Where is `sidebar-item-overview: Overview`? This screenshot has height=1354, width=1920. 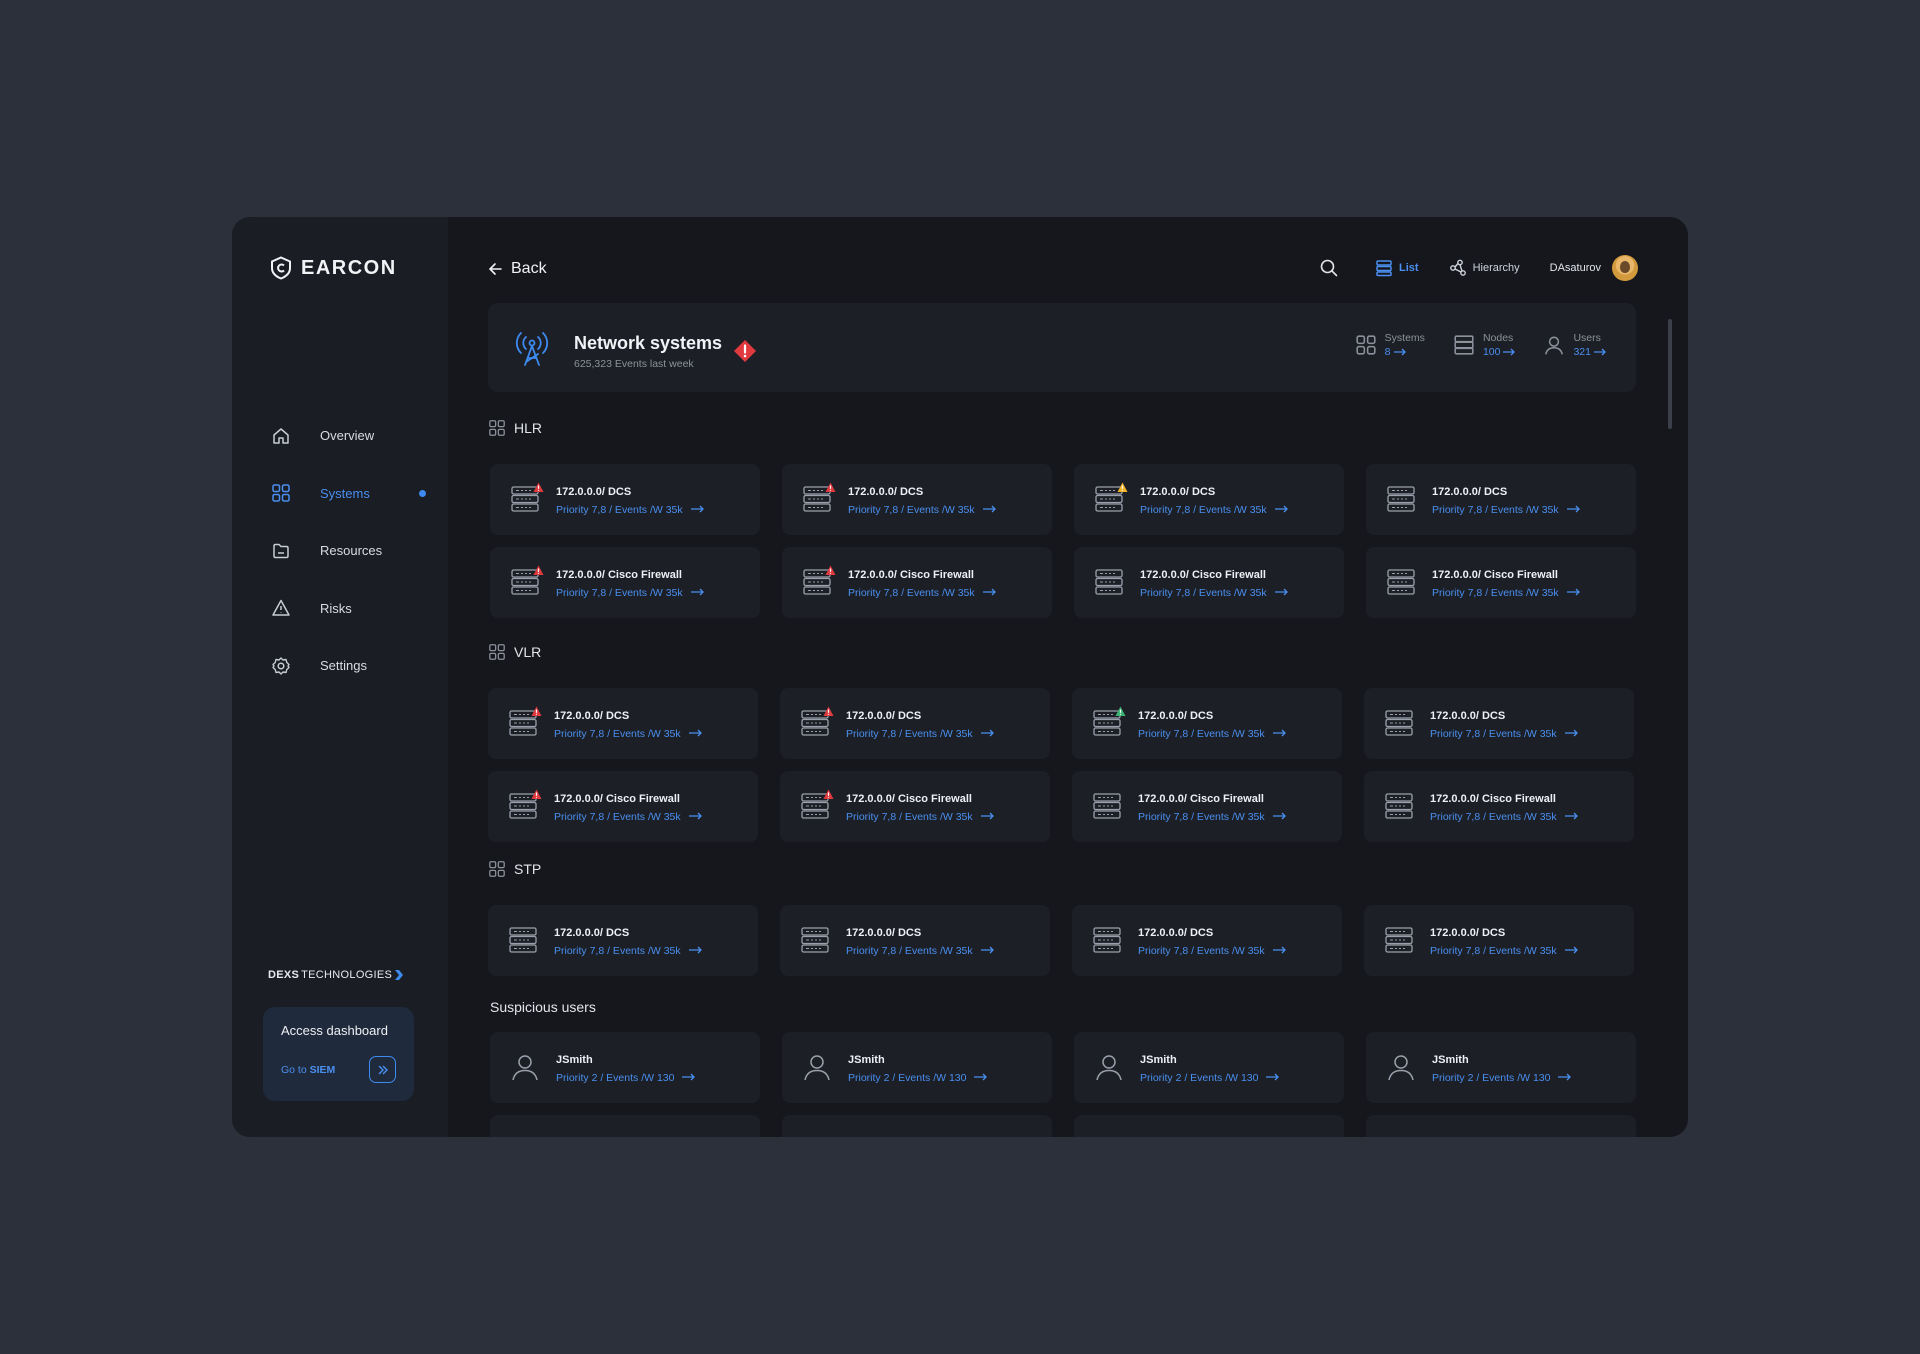 sidebar-item-overview: Overview is located at coordinates (350, 436).